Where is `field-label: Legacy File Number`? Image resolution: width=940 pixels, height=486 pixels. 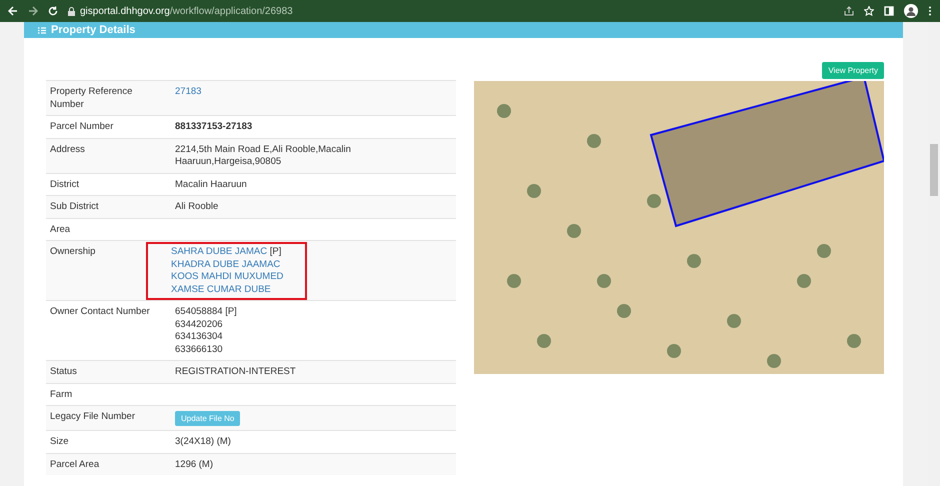
field-label: Legacy File Number is located at coordinates (93, 416).